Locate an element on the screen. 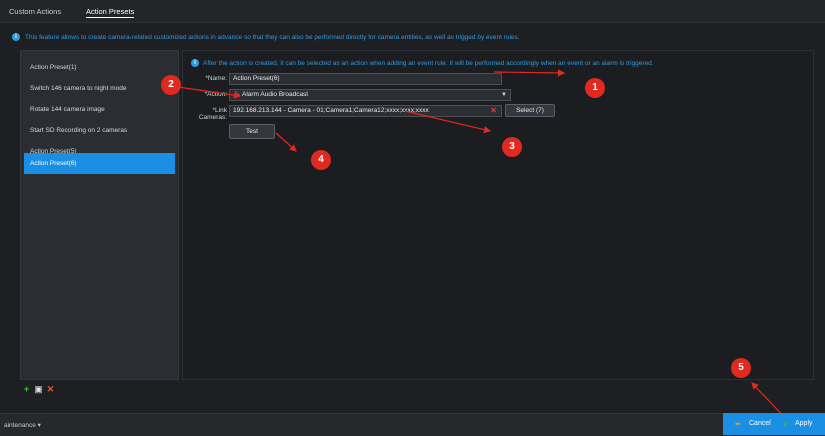  status-bar: aintenance ▾ is located at coordinates (412, 424).